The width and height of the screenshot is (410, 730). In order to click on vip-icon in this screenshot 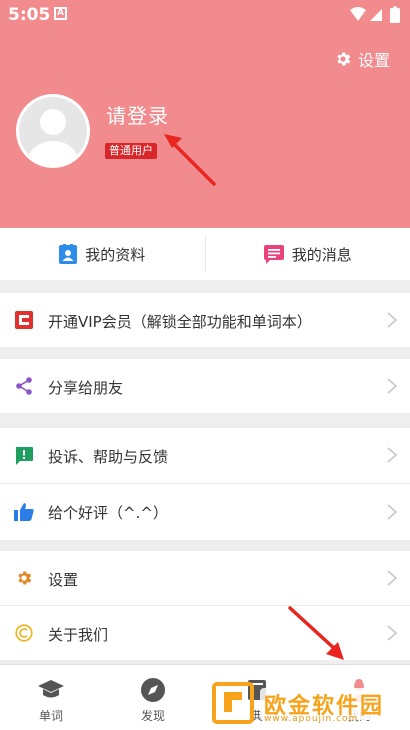, I will do `click(24, 320)`.